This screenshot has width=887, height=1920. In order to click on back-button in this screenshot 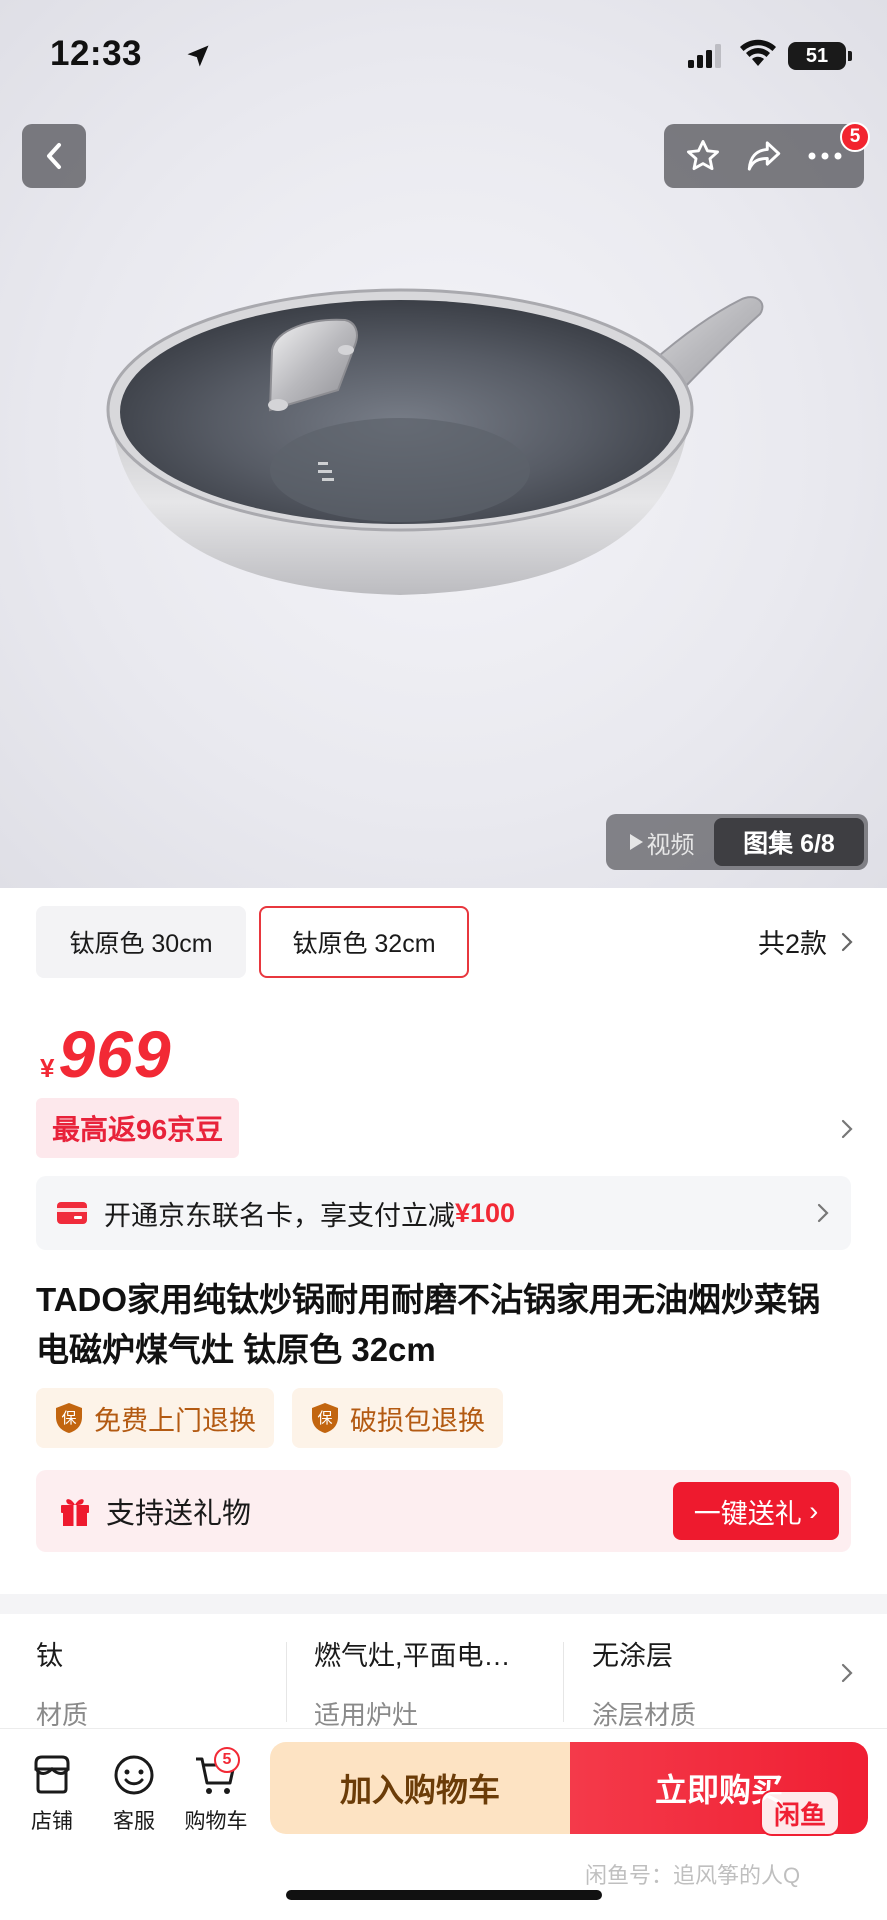, I will do `click(54, 156)`.